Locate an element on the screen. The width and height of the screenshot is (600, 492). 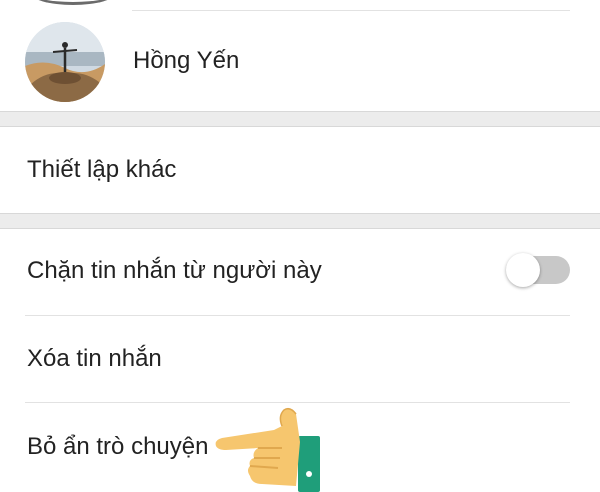
pointing-hand-icon is located at coordinates (267, 449).